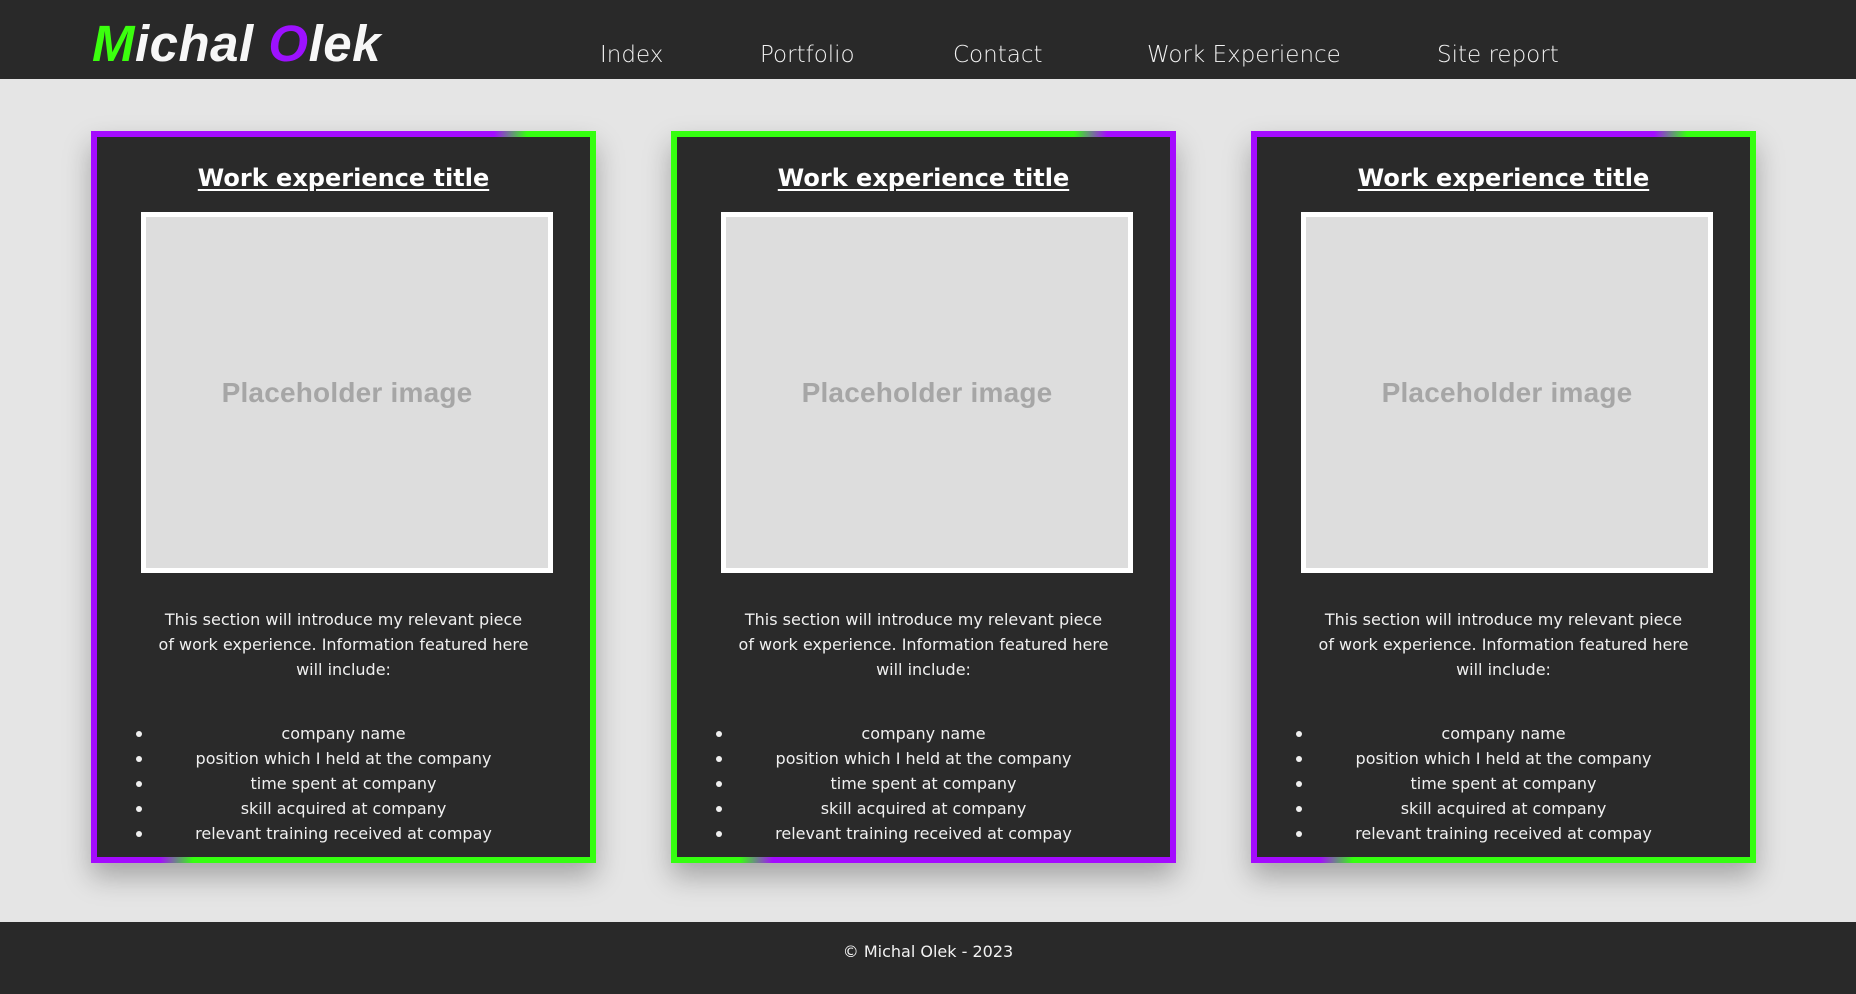  Describe the element at coordinates (194, 43) in the screenshot. I see `logo-first-name-rest: ichal` at that location.